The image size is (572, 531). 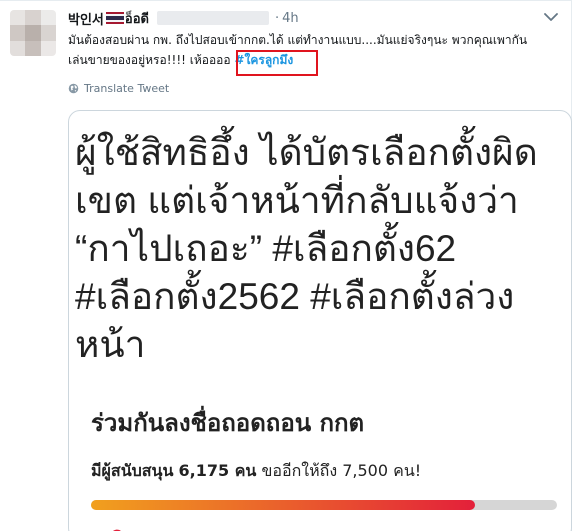 What do you see at coordinates (290, 18) in the screenshot?
I see `tweet-timestamp: 4h` at bounding box center [290, 18].